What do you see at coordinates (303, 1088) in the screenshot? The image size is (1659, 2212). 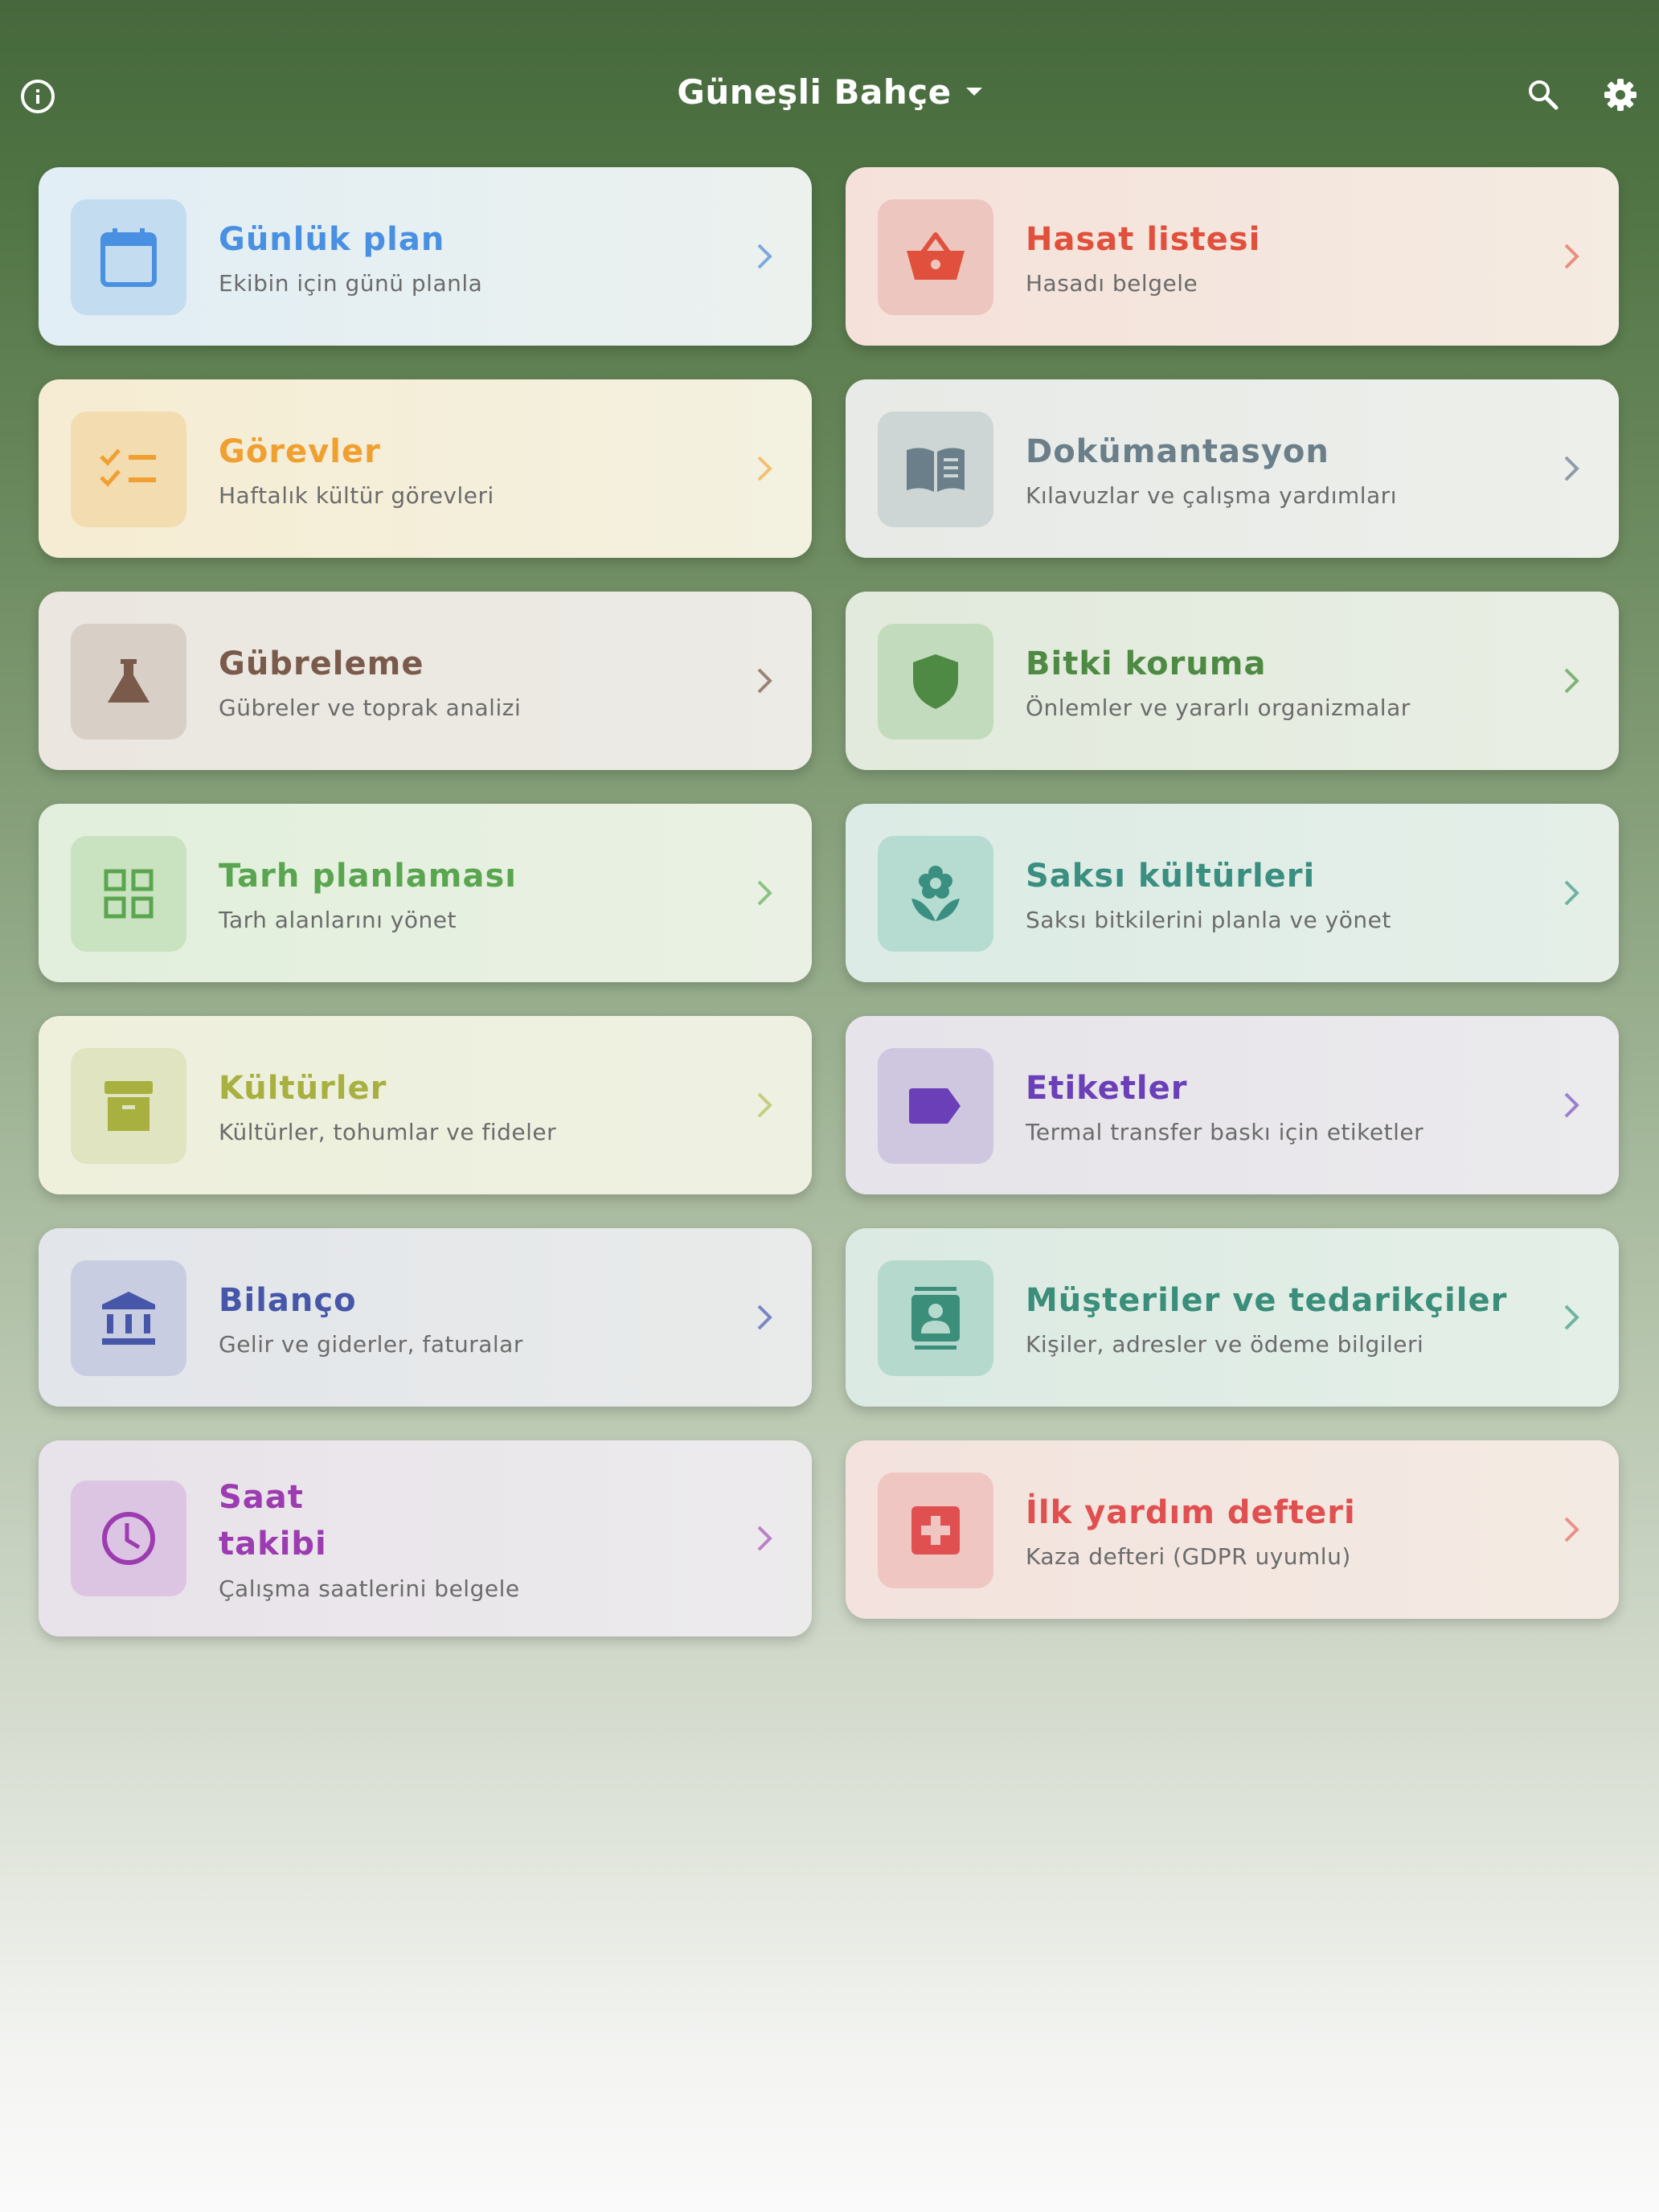 I see `card-title: Kültürler` at bounding box center [303, 1088].